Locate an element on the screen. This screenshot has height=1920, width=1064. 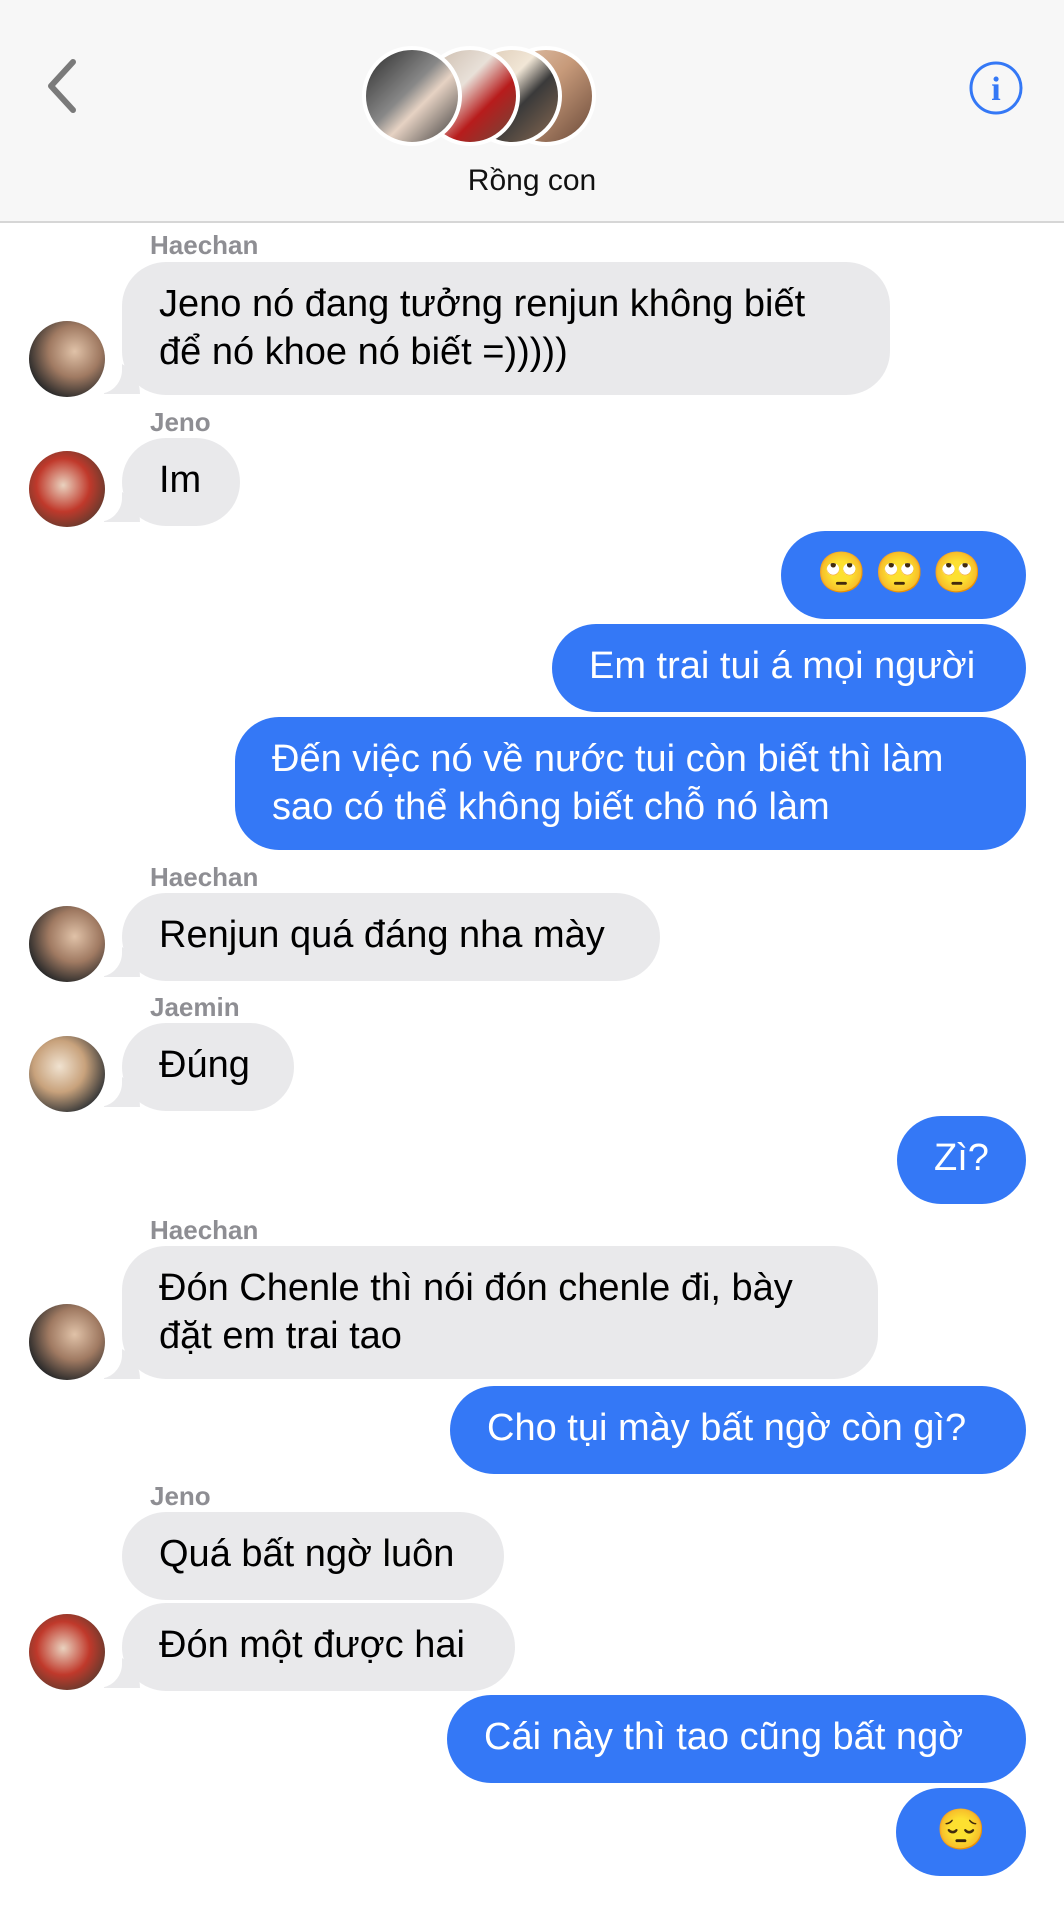
group-avatar-stack is located at coordinates (482, 99).